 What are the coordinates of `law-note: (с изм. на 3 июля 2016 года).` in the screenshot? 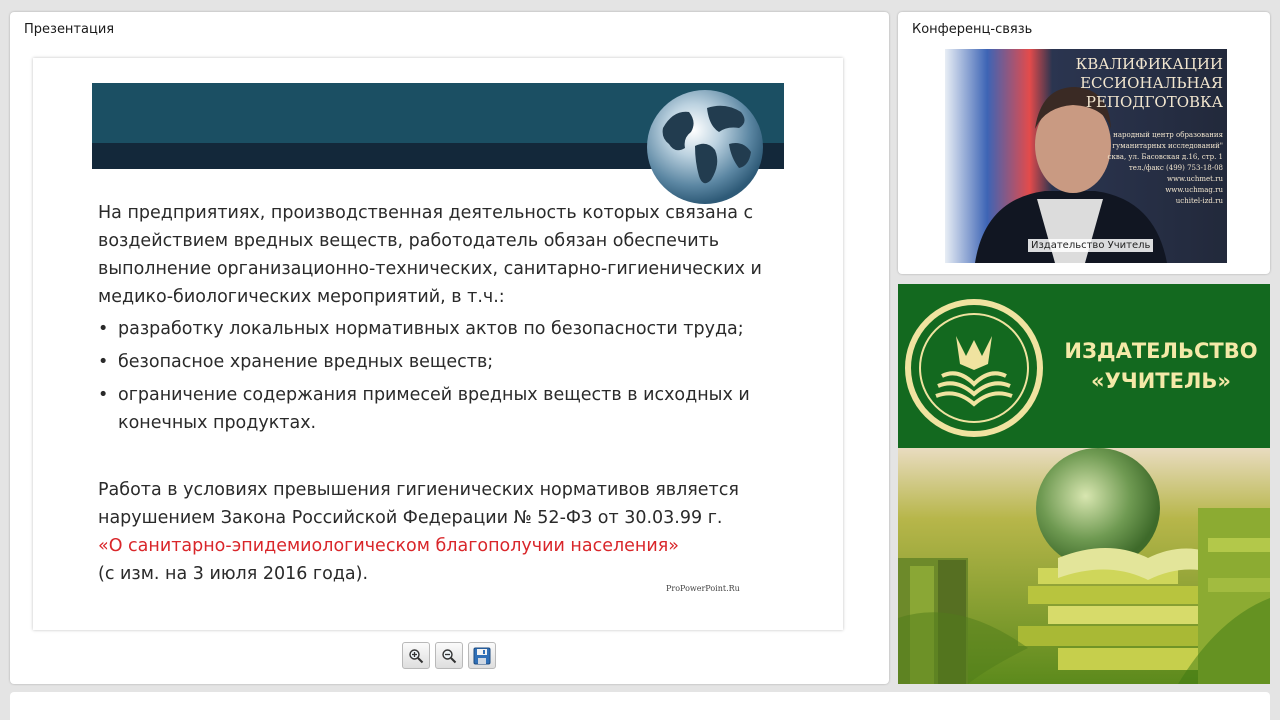 It's located at (233, 574).